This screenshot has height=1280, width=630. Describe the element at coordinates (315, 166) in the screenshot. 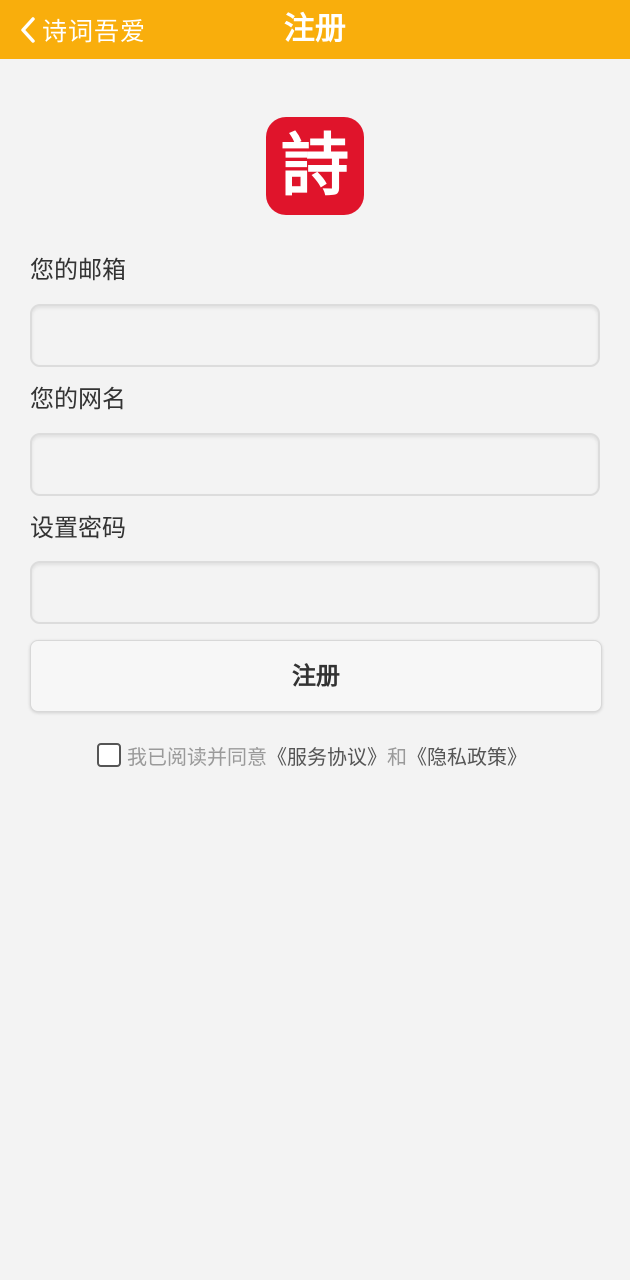

I see `app-logo: 詩` at that location.